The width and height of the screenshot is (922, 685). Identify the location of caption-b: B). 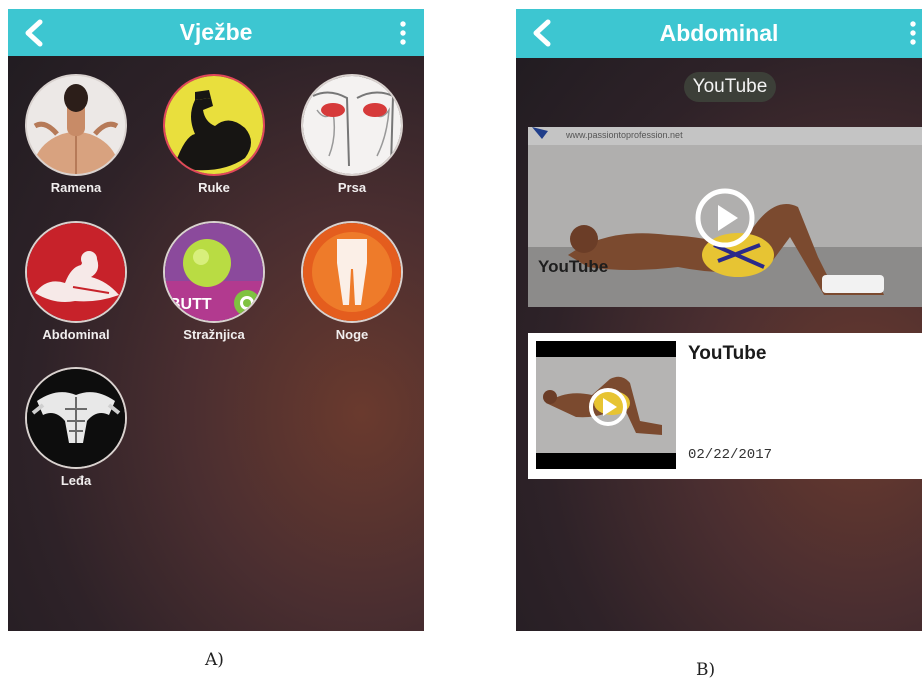
(706, 670).